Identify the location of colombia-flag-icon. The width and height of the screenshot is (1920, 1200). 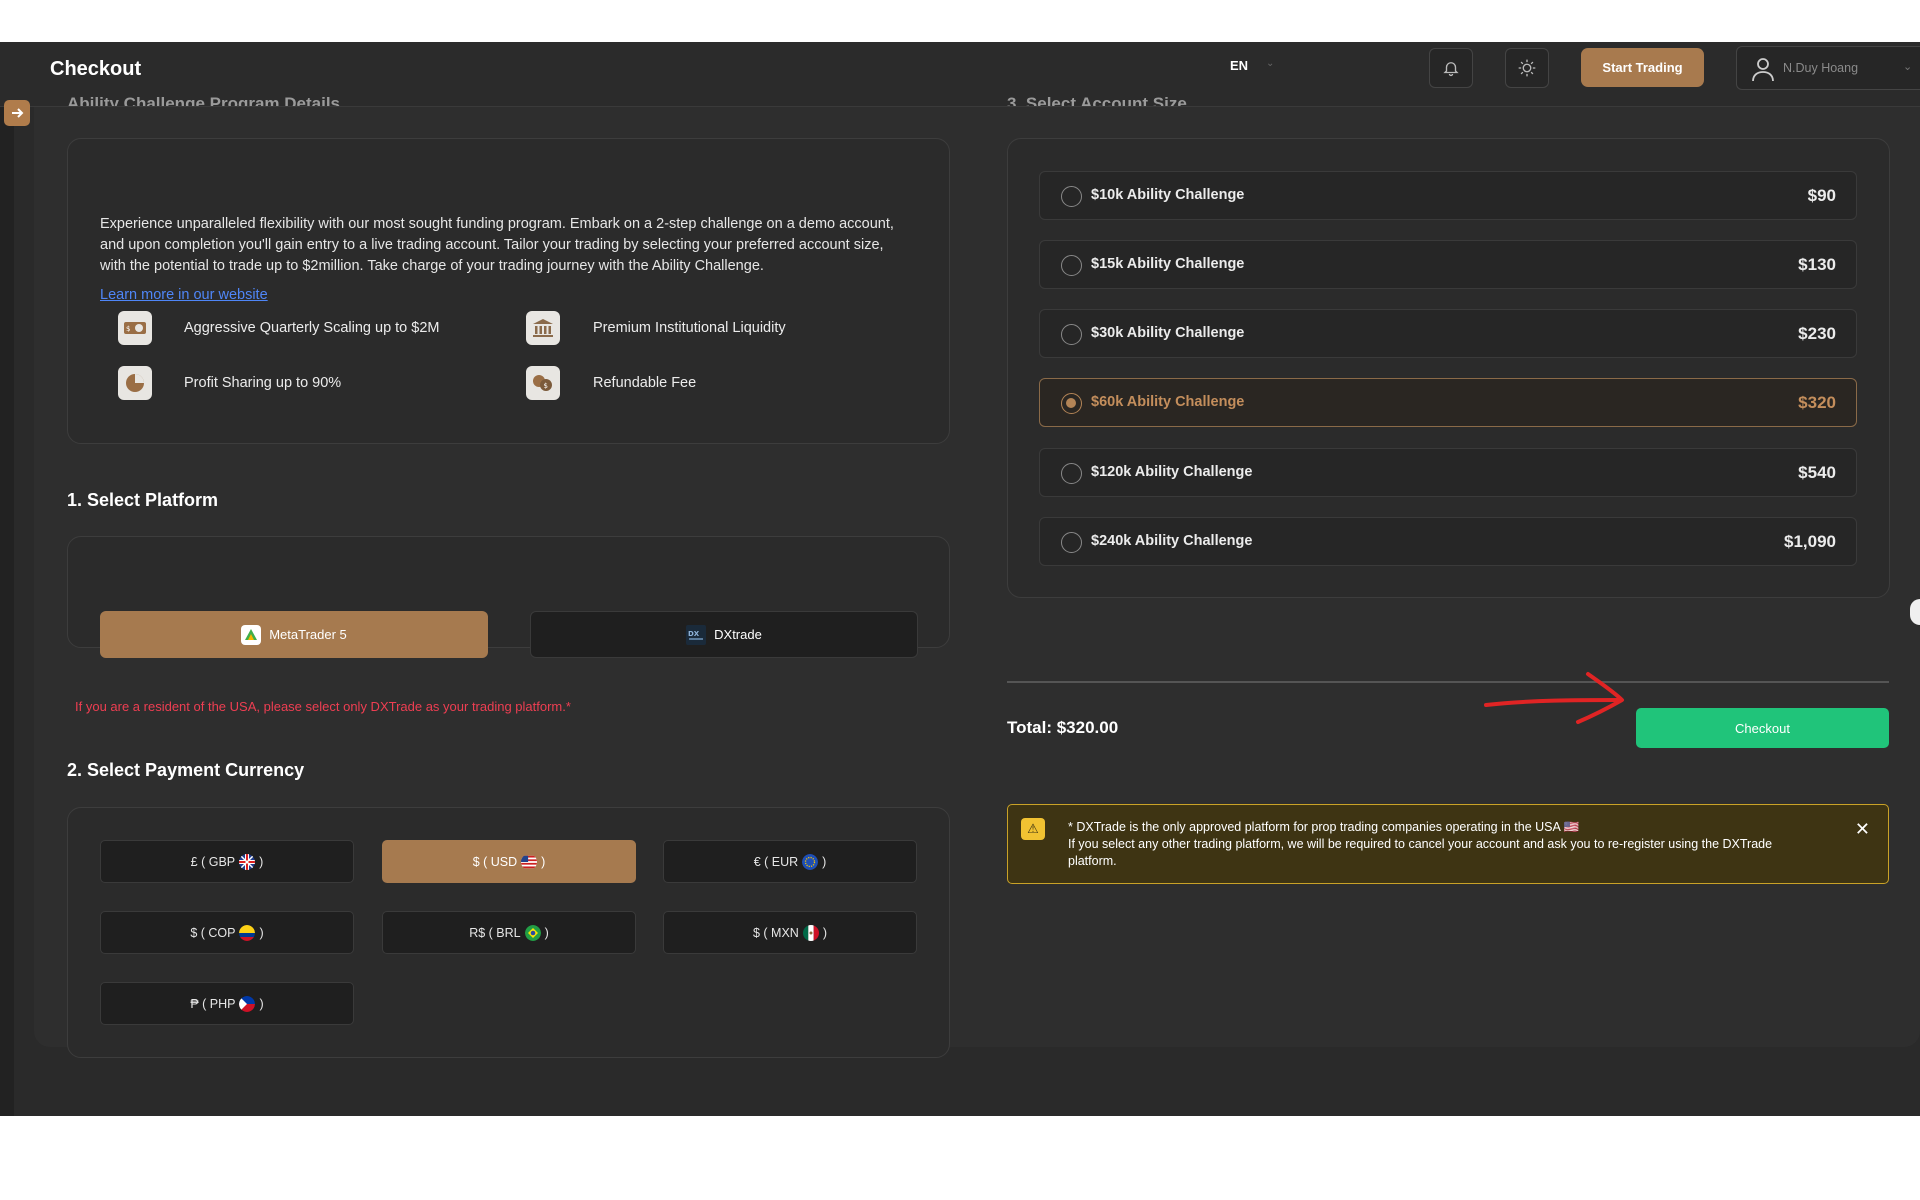
(247, 932).